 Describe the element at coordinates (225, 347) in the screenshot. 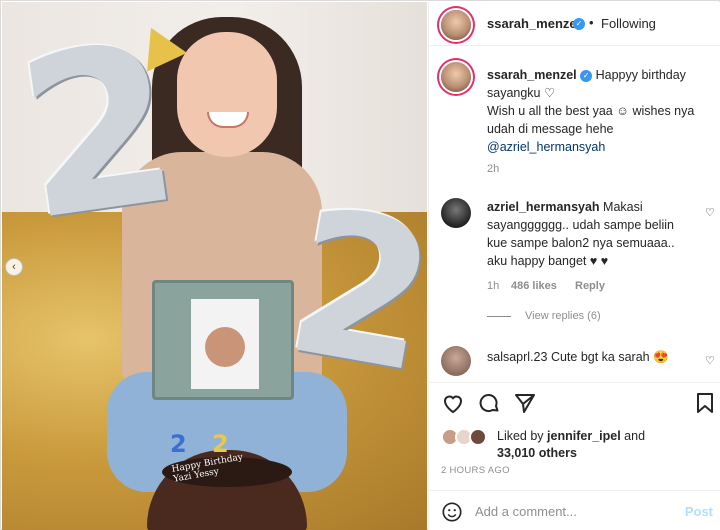

I see `video-call-face` at that location.